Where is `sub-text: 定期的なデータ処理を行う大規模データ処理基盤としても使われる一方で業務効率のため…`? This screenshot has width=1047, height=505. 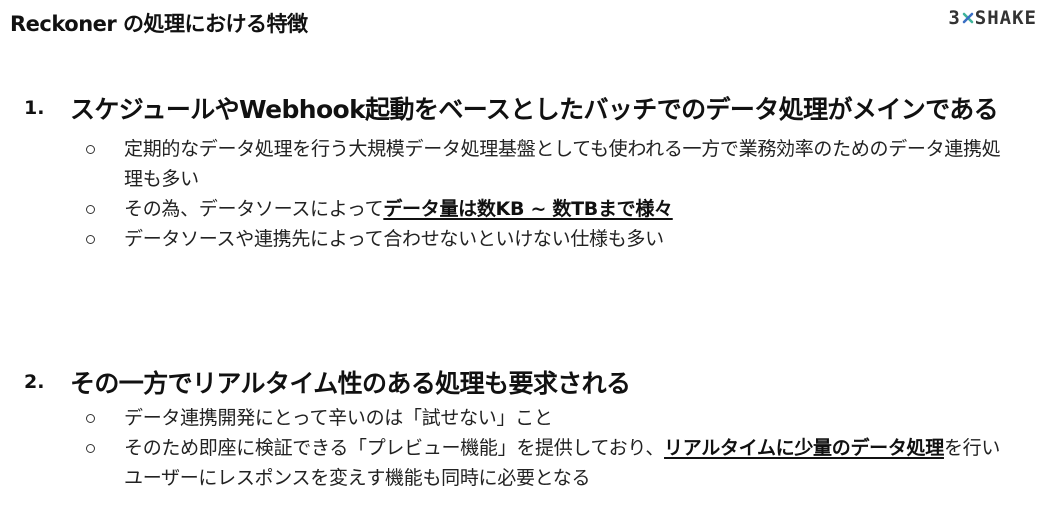
sub-text: 定期的なデータ処理を行う大規模データ処理基盤としても使われる一方で業務効率のため… is located at coordinates (562, 164).